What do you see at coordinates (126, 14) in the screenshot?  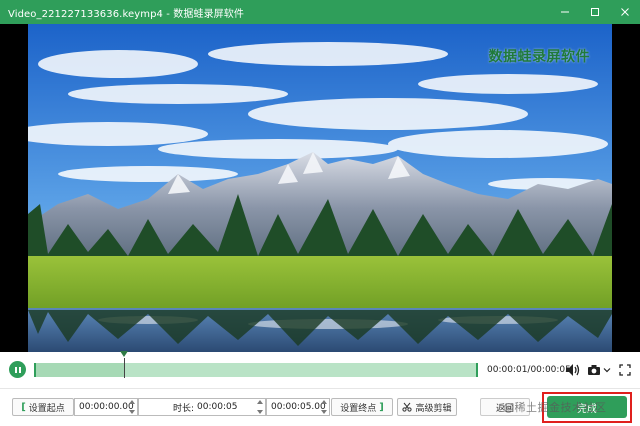 I see `window-title: Video_221227133636.keymp4 - 数据蛙录屏软件` at bounding box center [126, 14].